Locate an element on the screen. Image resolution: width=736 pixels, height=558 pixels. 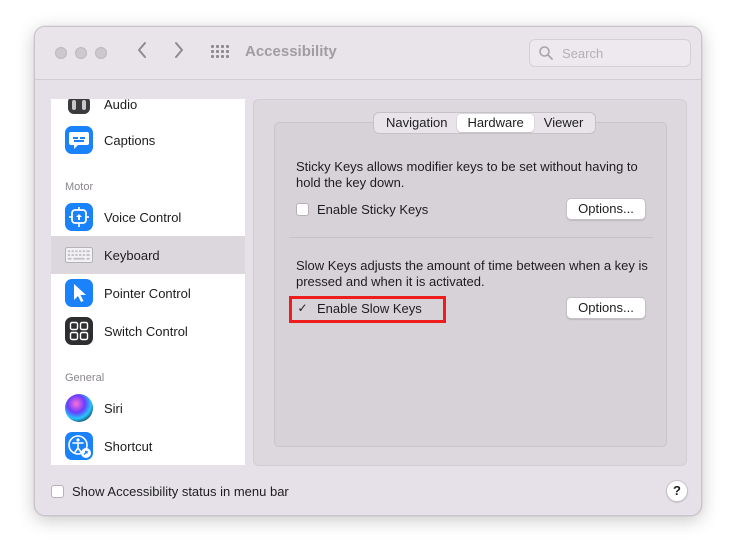
search-field is located at coordinates (610, 53).